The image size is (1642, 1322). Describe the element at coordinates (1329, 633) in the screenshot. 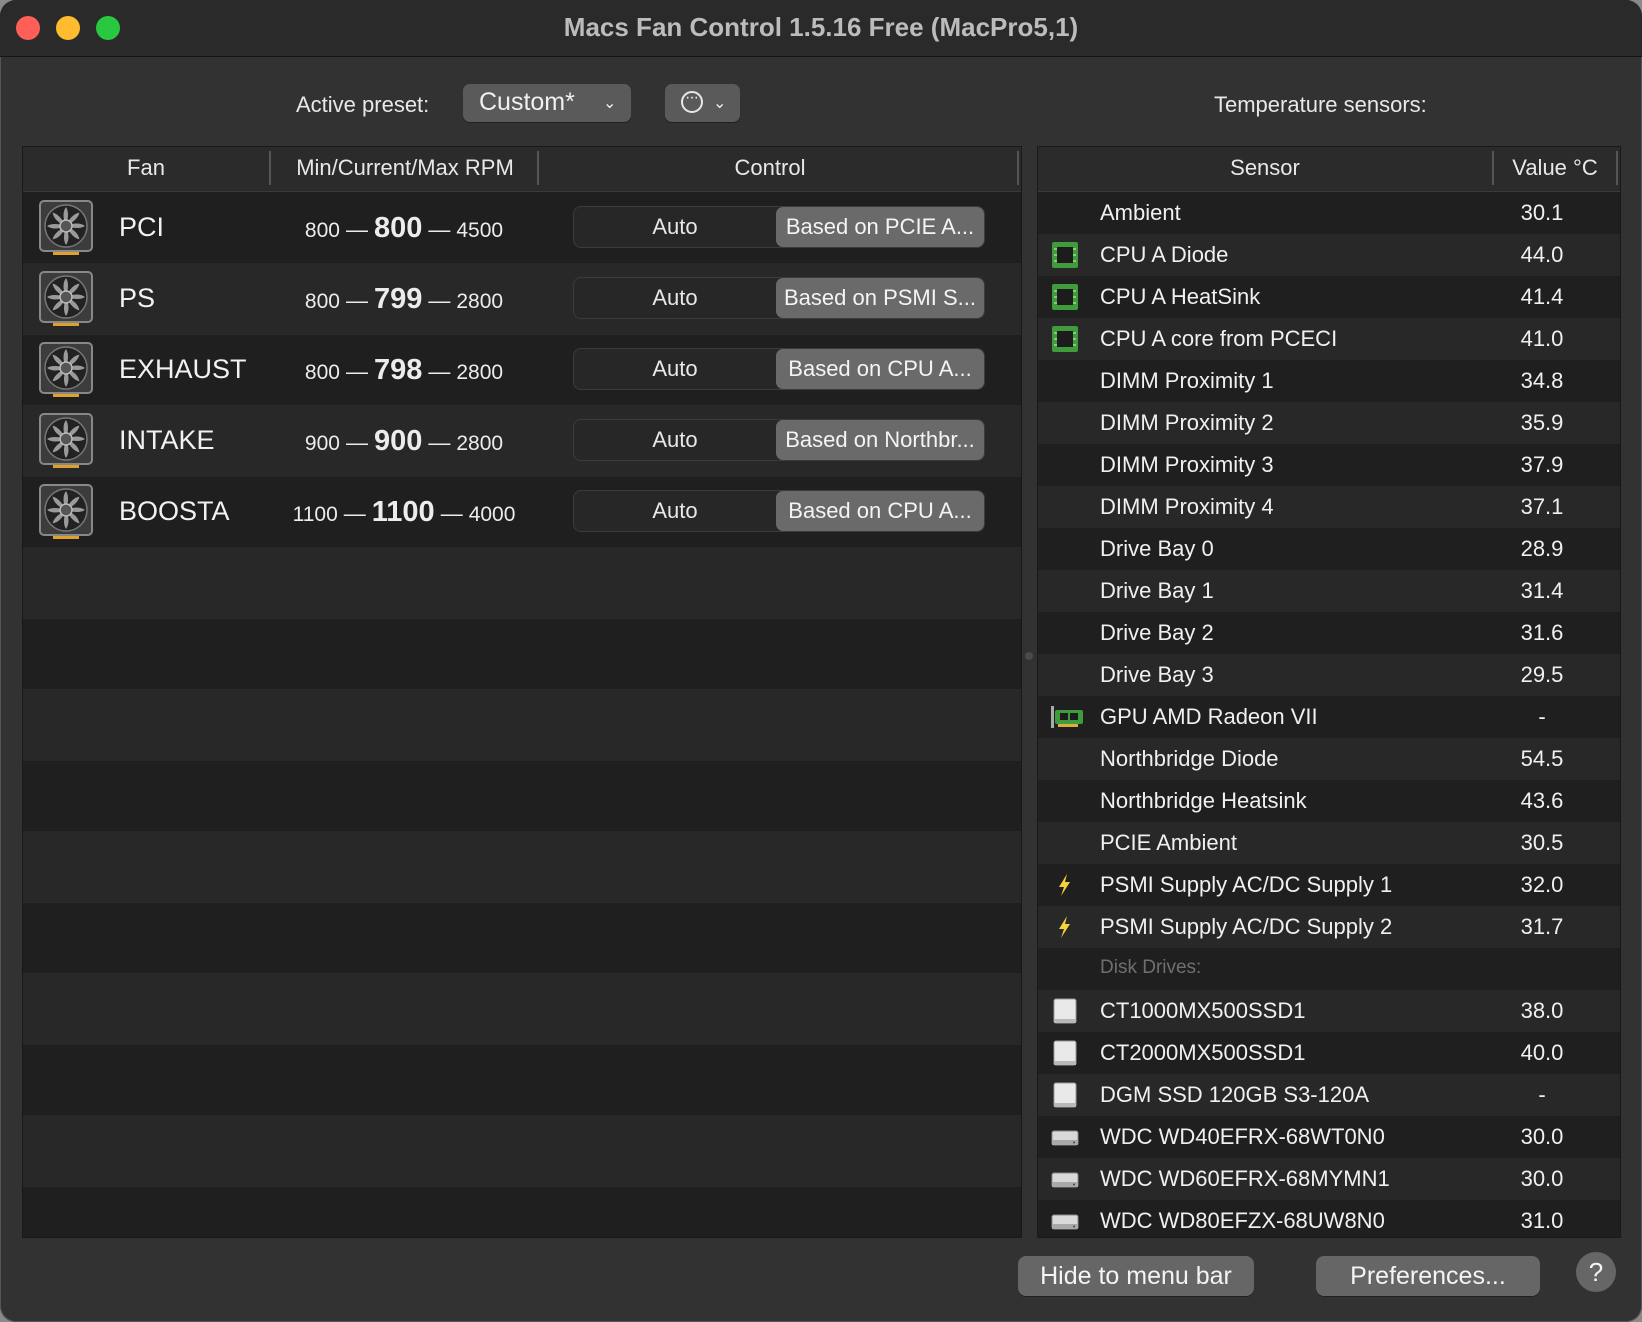

I see `sensor-row: Drive Bay 2 31.6` at that location.